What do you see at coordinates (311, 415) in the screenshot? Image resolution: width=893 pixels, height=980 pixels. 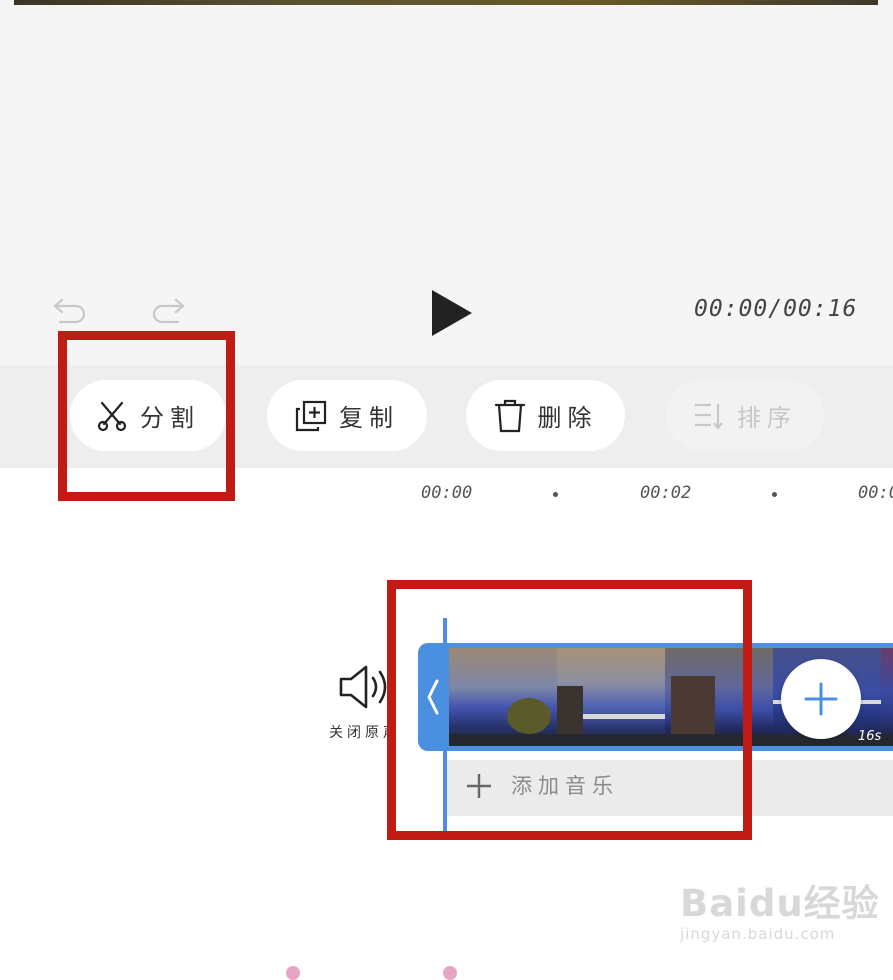 I see `copy-icon` at bounding box center [311, 415].